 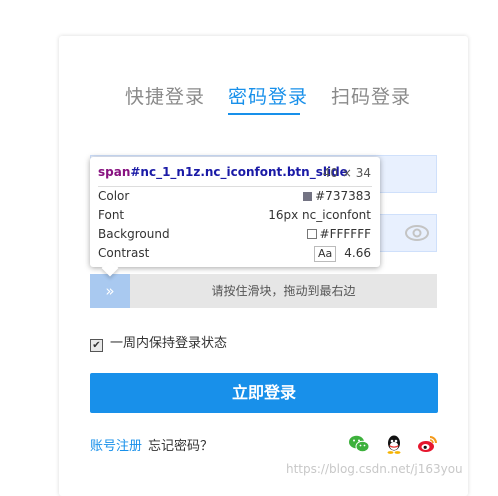 I want to click on tab-scan-login: 扫码登录, so click(x=371, y=95).